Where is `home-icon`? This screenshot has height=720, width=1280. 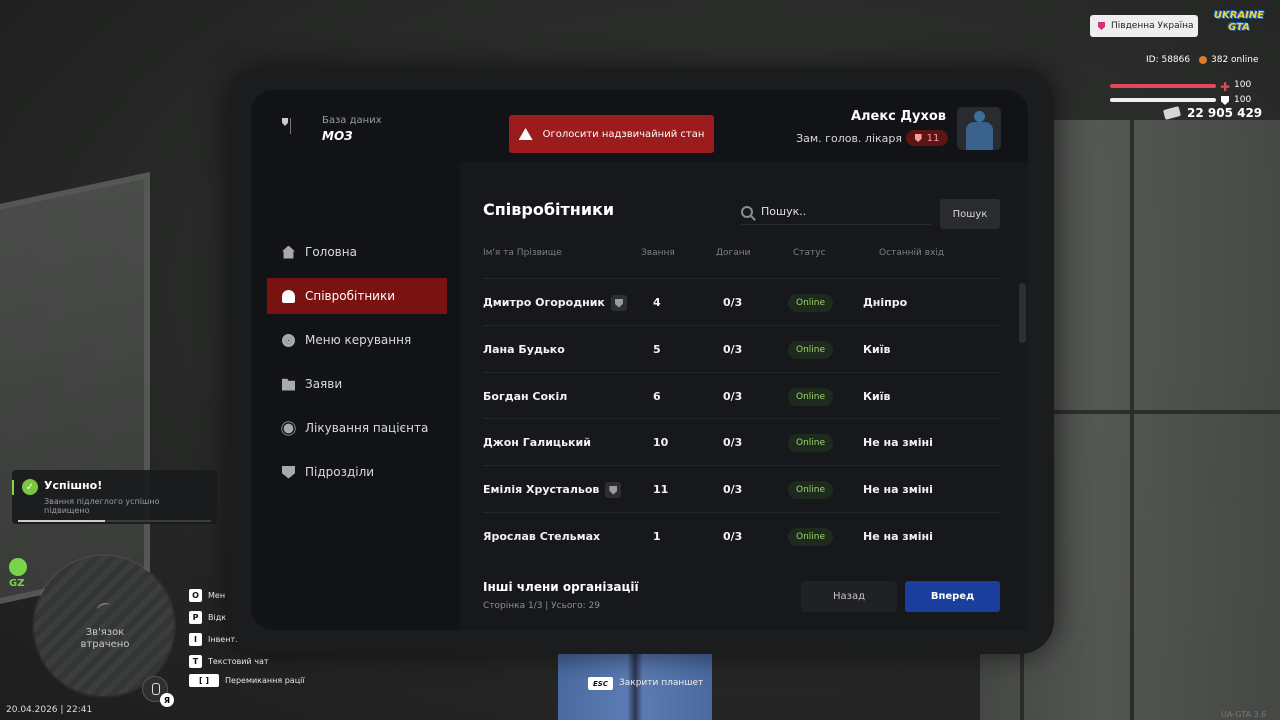 home-icon is located at coordinates (288, 252).